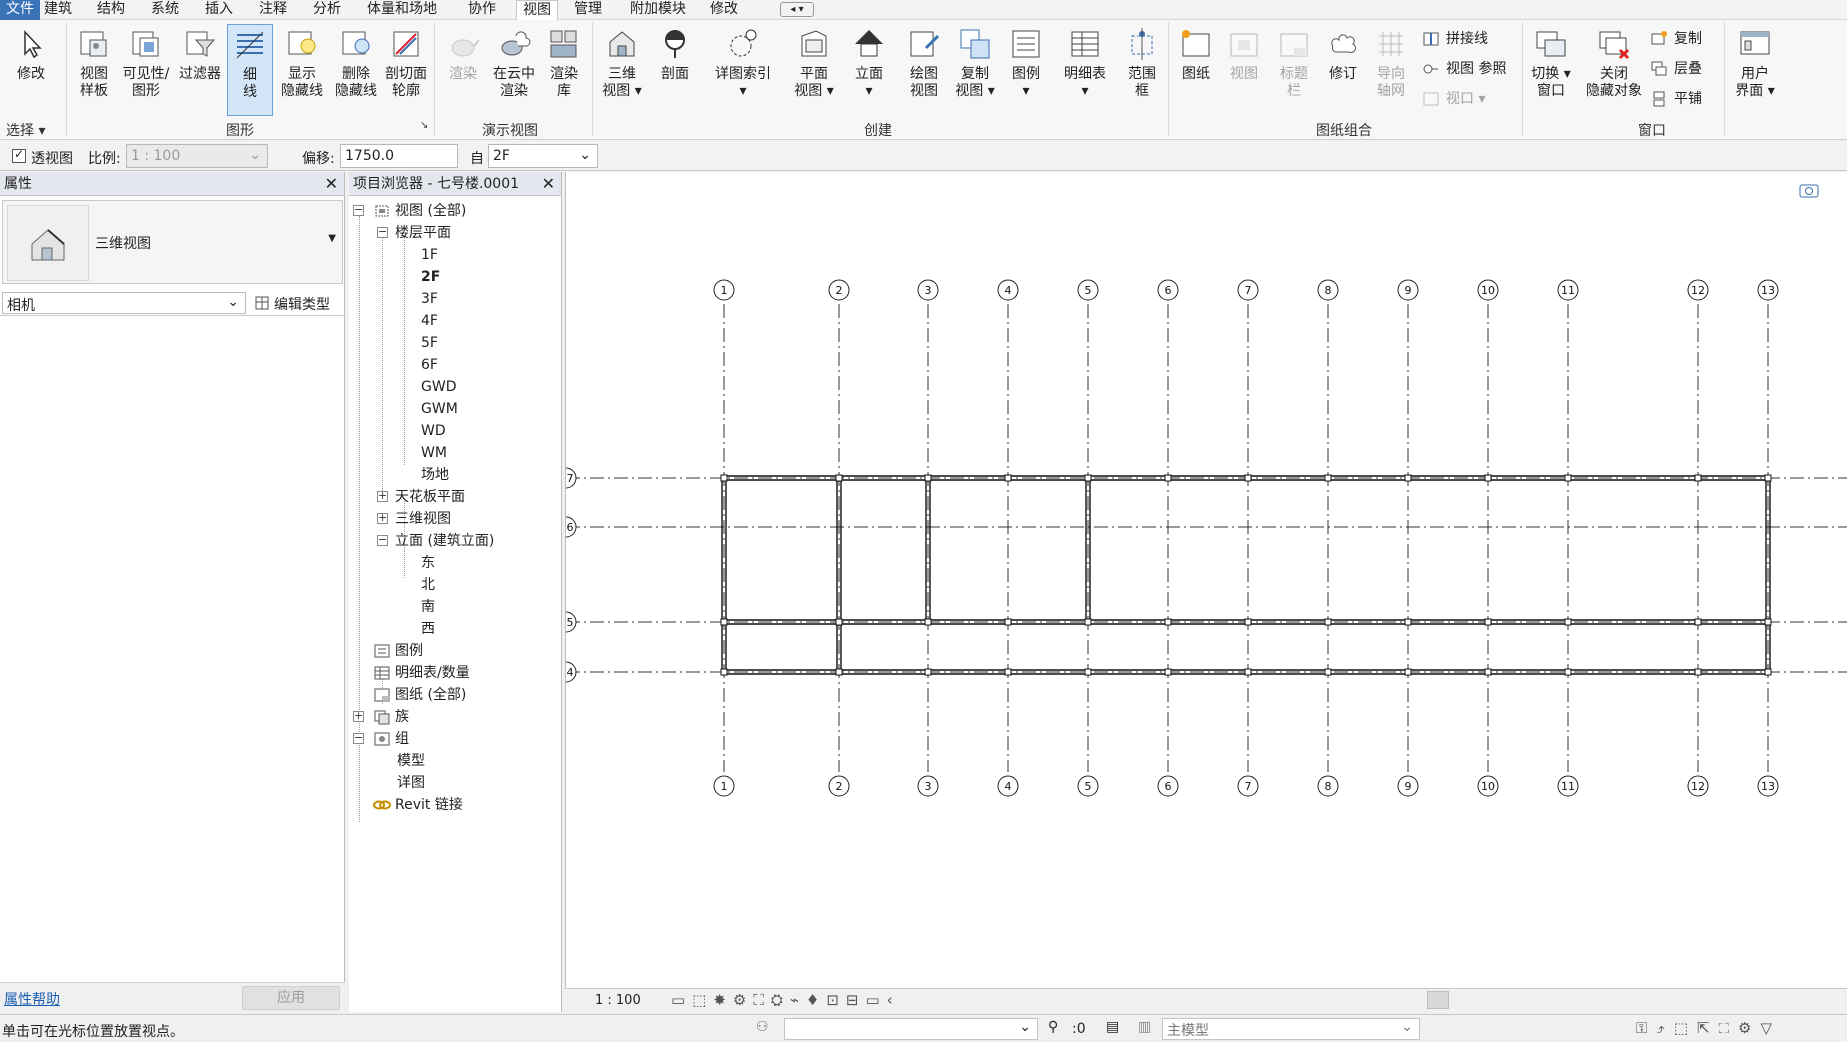 This screenshot has height=1042, width=1847. What do you see at coordinates (172, 242) in the screenshot?
I see `type-selector: 三维视图 ▼` at bounding box center [172, 242].